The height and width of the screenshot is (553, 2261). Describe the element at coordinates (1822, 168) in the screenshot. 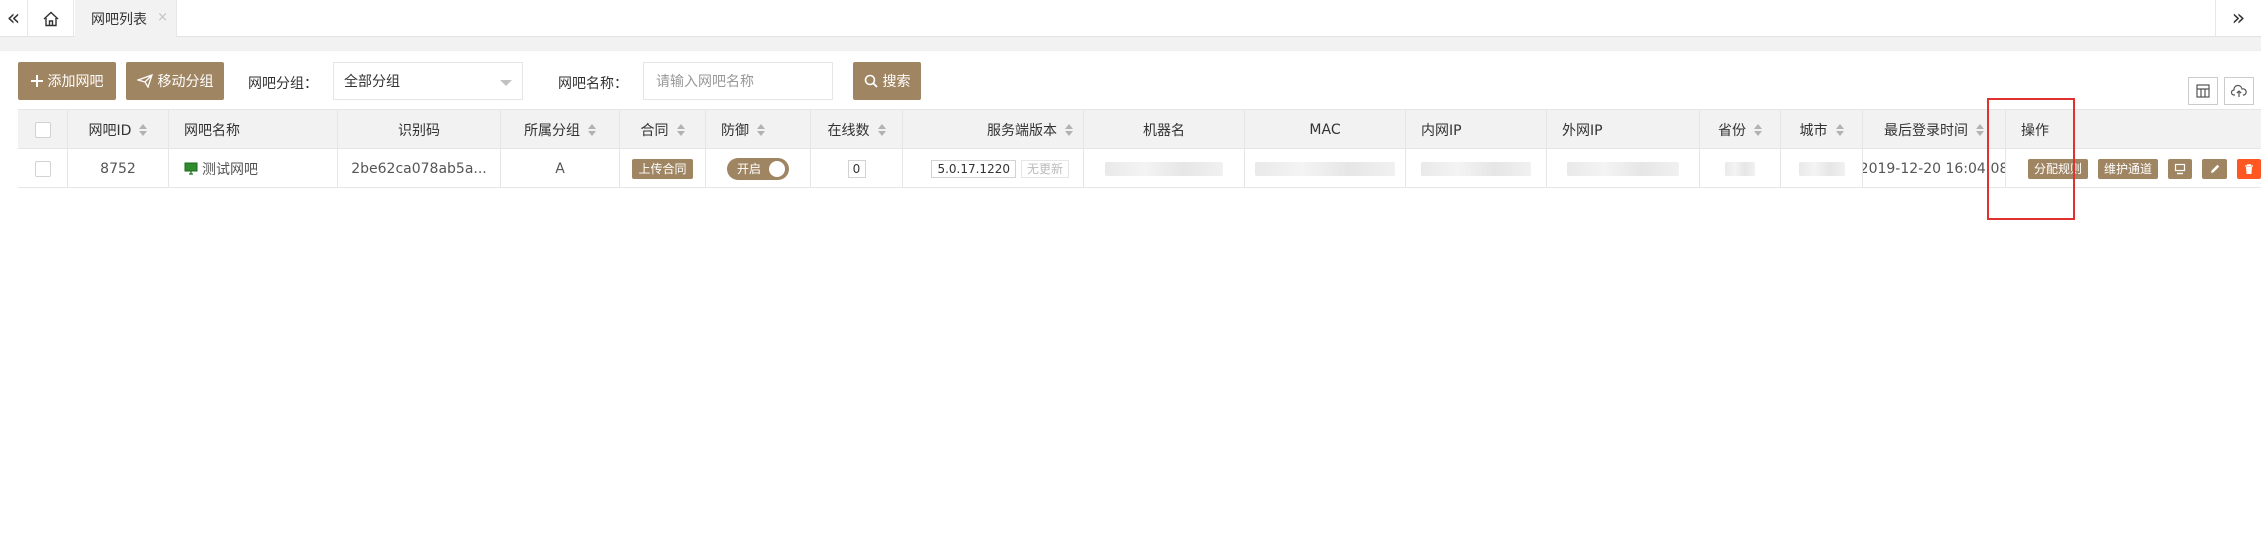

I see `cell-city-blurred` at that location.